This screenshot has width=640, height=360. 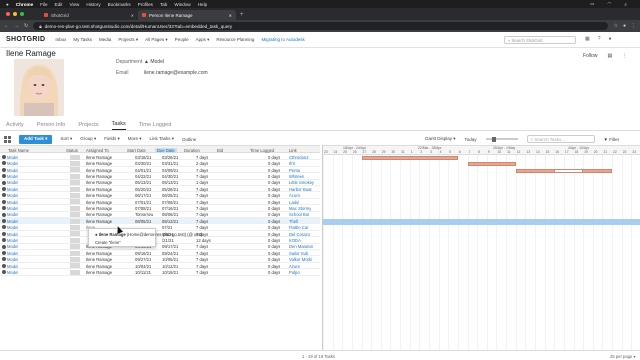 What do you see at coordinates (25, 39) in the screenshot?
I see `shotgrid-logo: SHOTGRID` at bounding box center [25, 39].